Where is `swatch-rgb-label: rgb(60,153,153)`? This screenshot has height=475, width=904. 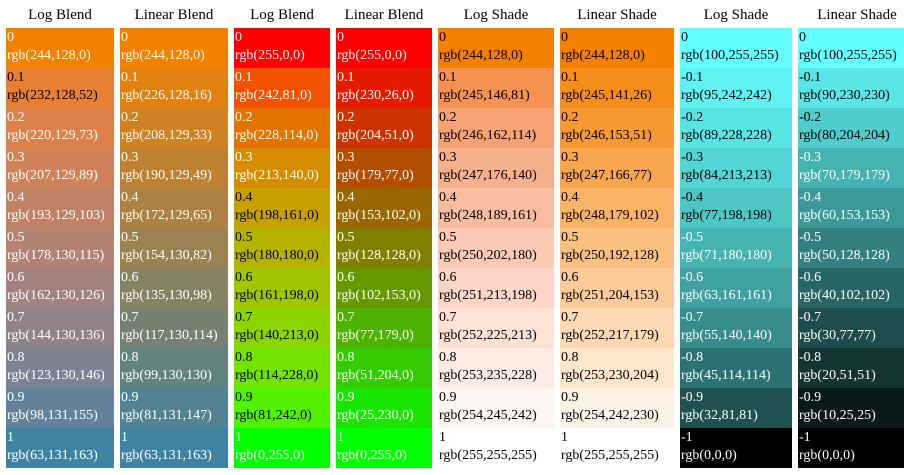 swatch-rgb-label: rgb(60,153,153) is located at coordinates (844, 215).